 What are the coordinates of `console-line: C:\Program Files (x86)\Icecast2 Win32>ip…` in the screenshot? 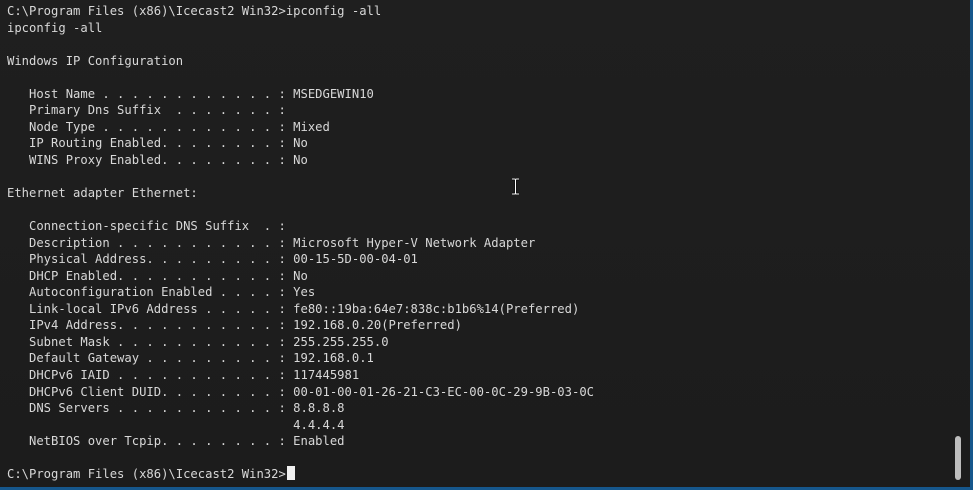 It's located at (194, 11).